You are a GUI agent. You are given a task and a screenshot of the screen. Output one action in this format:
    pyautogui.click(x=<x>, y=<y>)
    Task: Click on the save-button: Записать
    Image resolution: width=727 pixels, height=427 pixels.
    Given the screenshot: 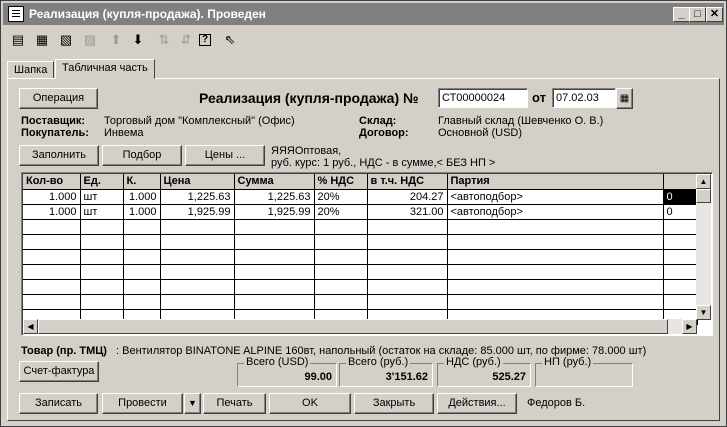 What is the action you would take?
    pyautogui.click(x=58, y=403)
    